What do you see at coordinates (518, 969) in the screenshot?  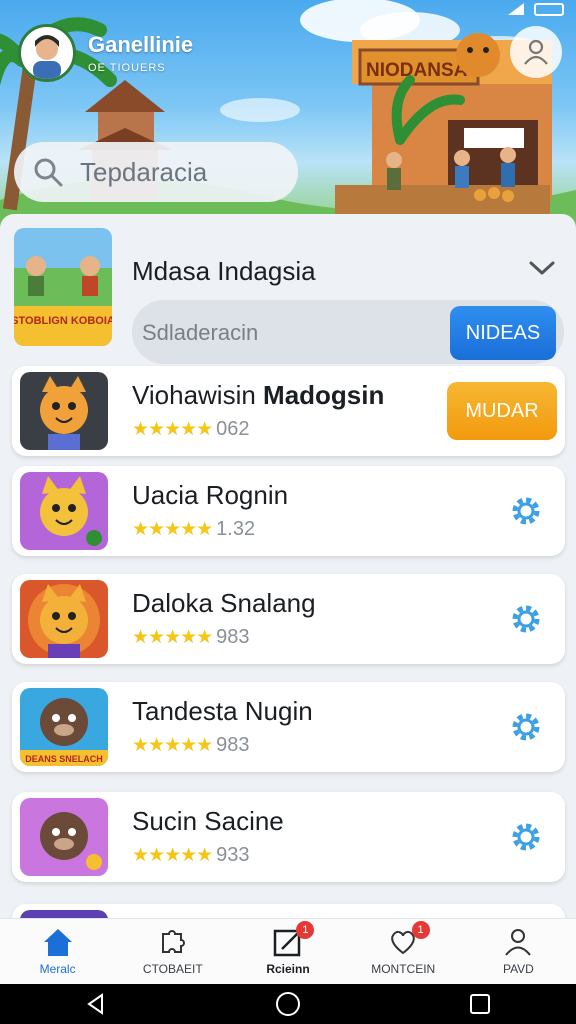 I see `nav-label: PAVD` at bounding box center [518, 969].